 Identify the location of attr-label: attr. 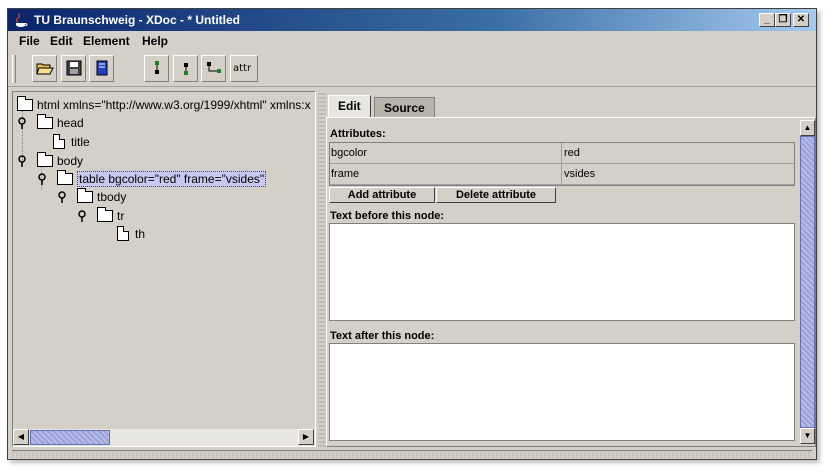
(242, 68).